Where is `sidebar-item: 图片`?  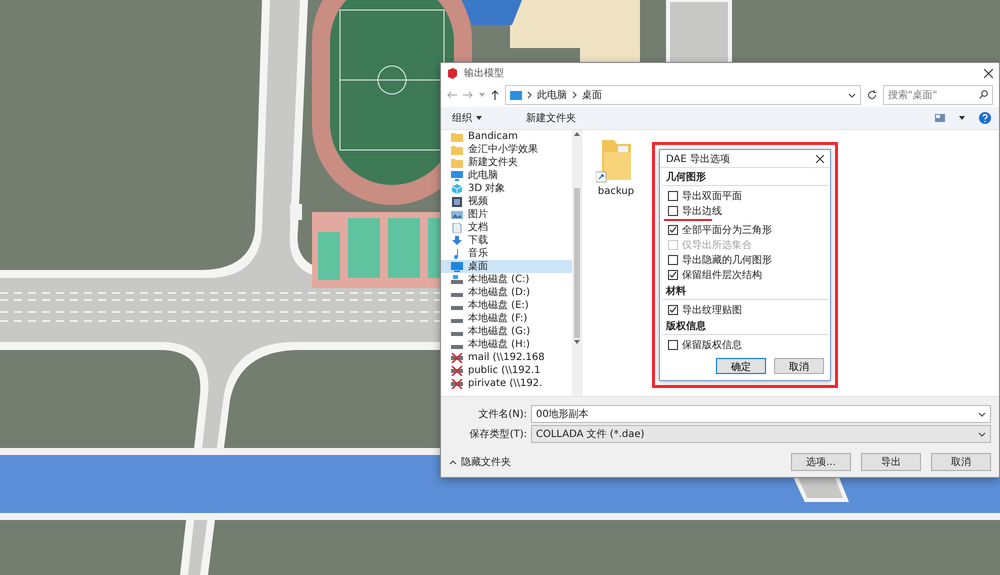
sidebar-item: 图片 is located at coordinates (506, 214).